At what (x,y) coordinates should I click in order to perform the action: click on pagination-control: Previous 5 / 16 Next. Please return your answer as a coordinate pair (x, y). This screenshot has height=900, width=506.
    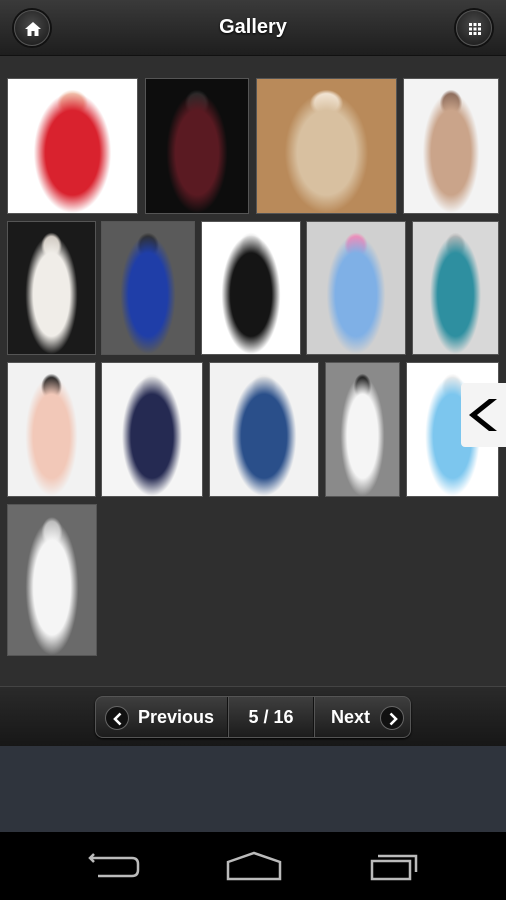
    Looking at the image, I should click on (253, 717).